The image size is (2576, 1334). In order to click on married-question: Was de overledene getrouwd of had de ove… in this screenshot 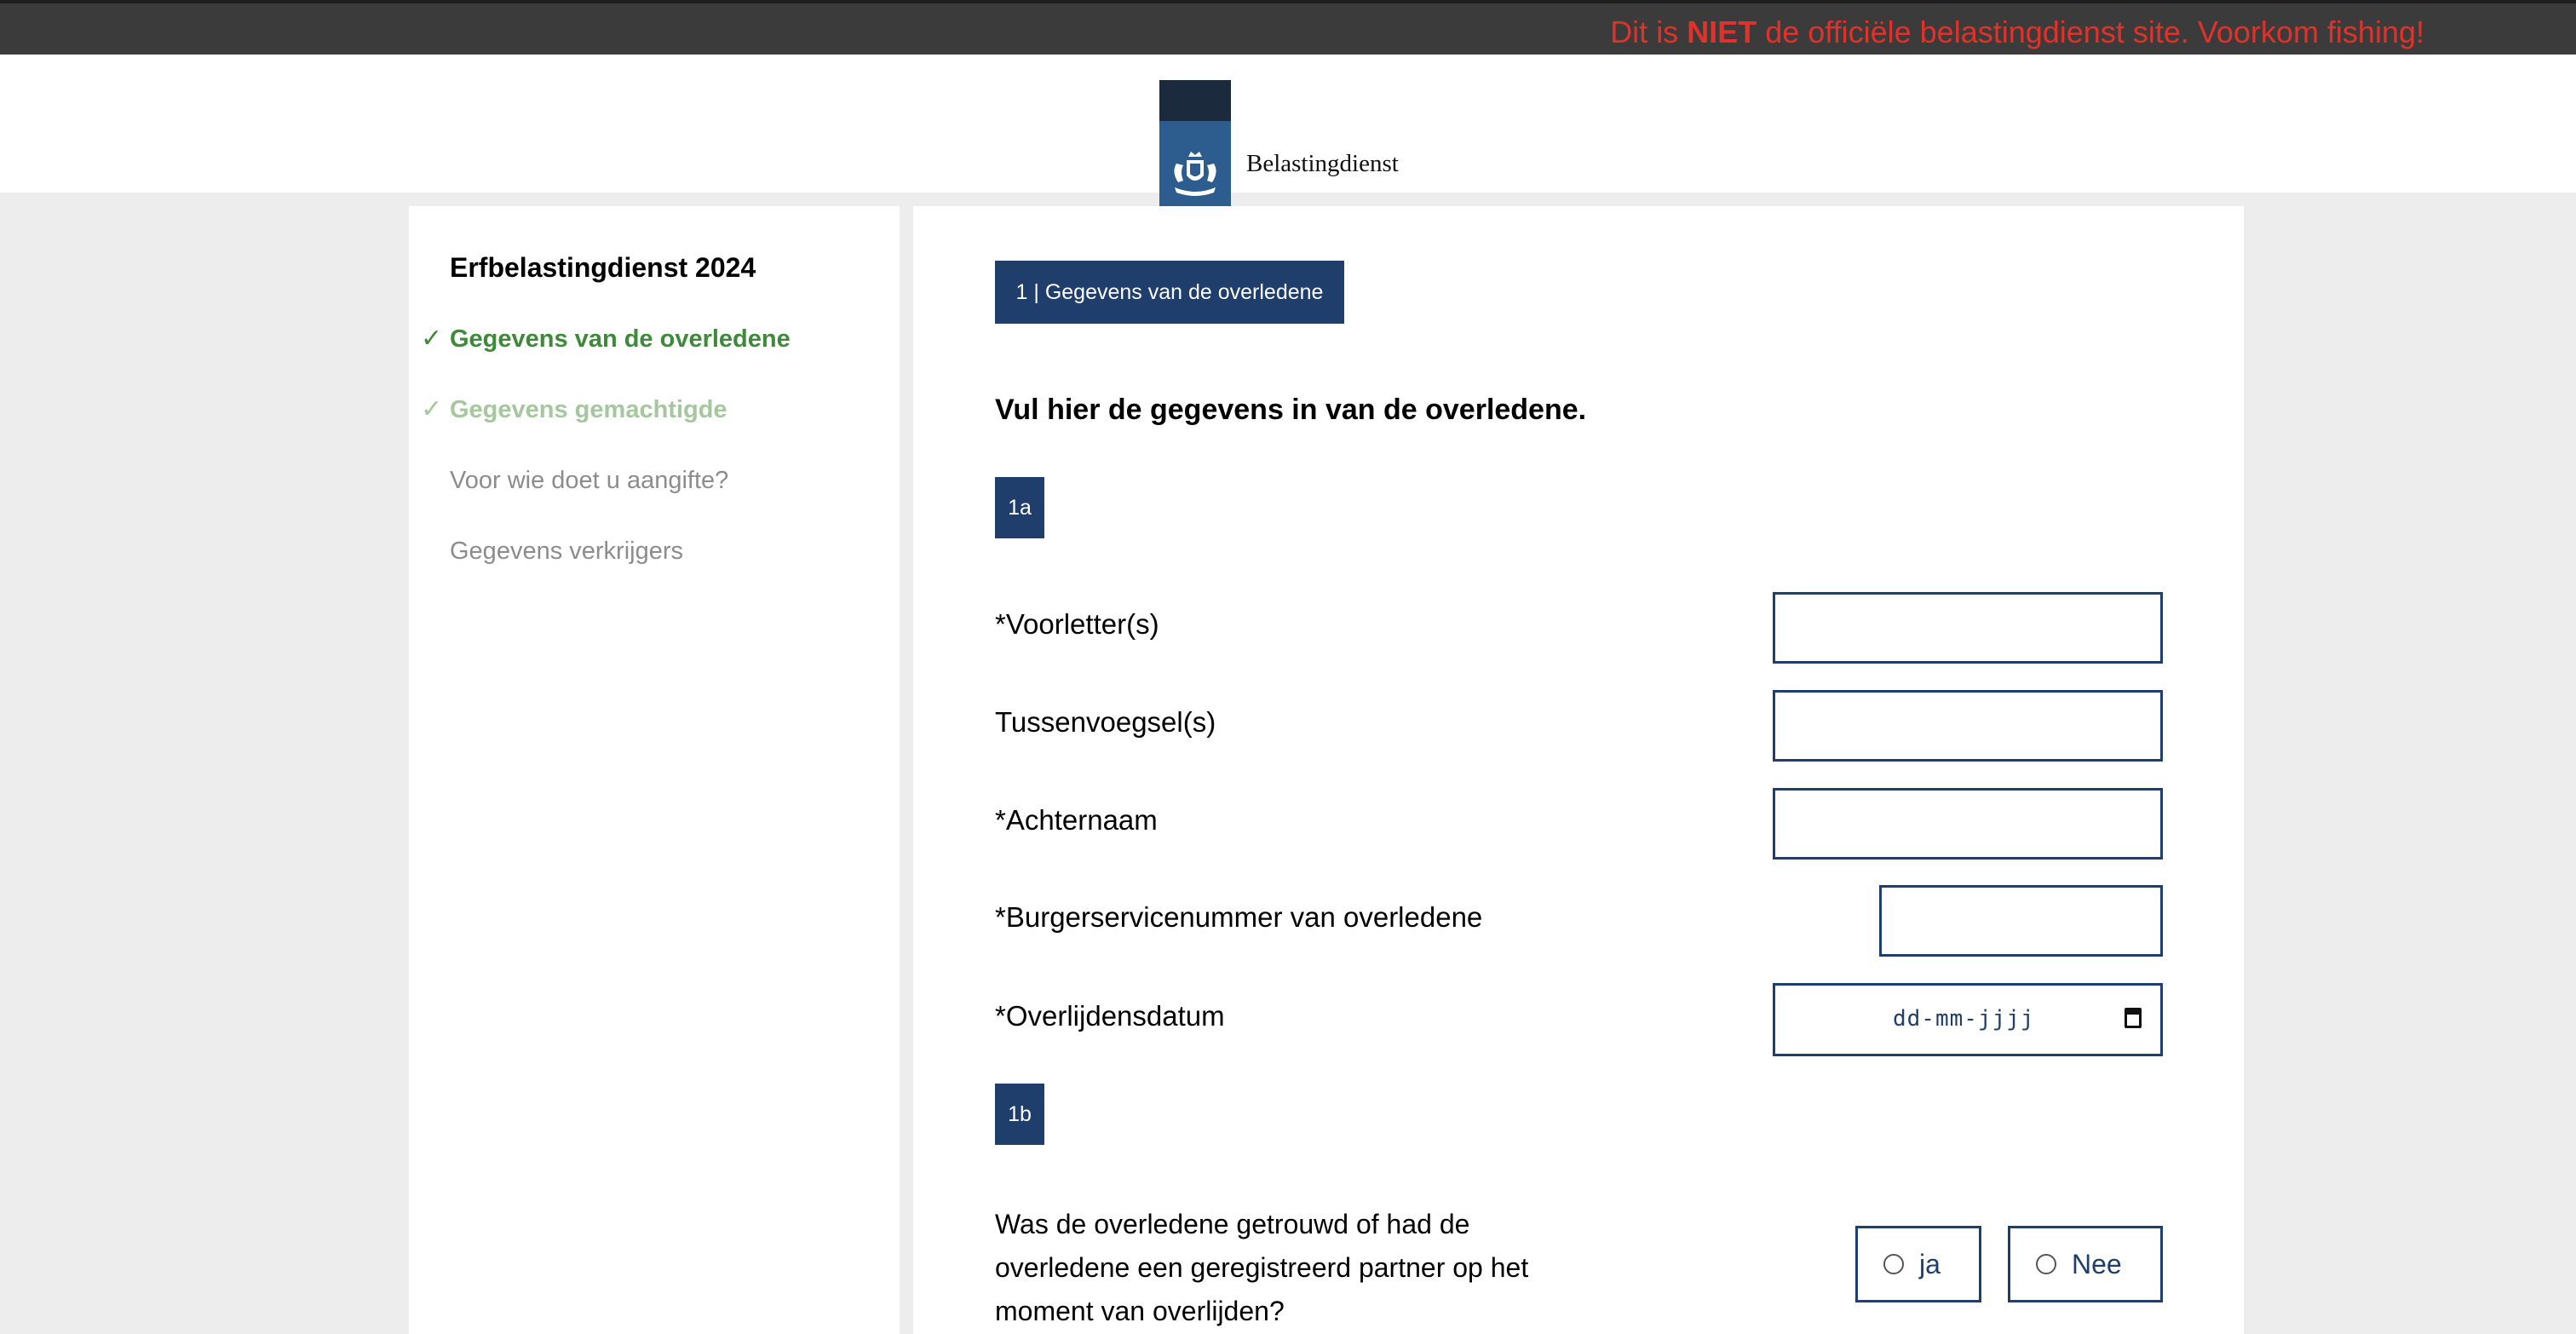, I will do `click(1262, 1267)`.